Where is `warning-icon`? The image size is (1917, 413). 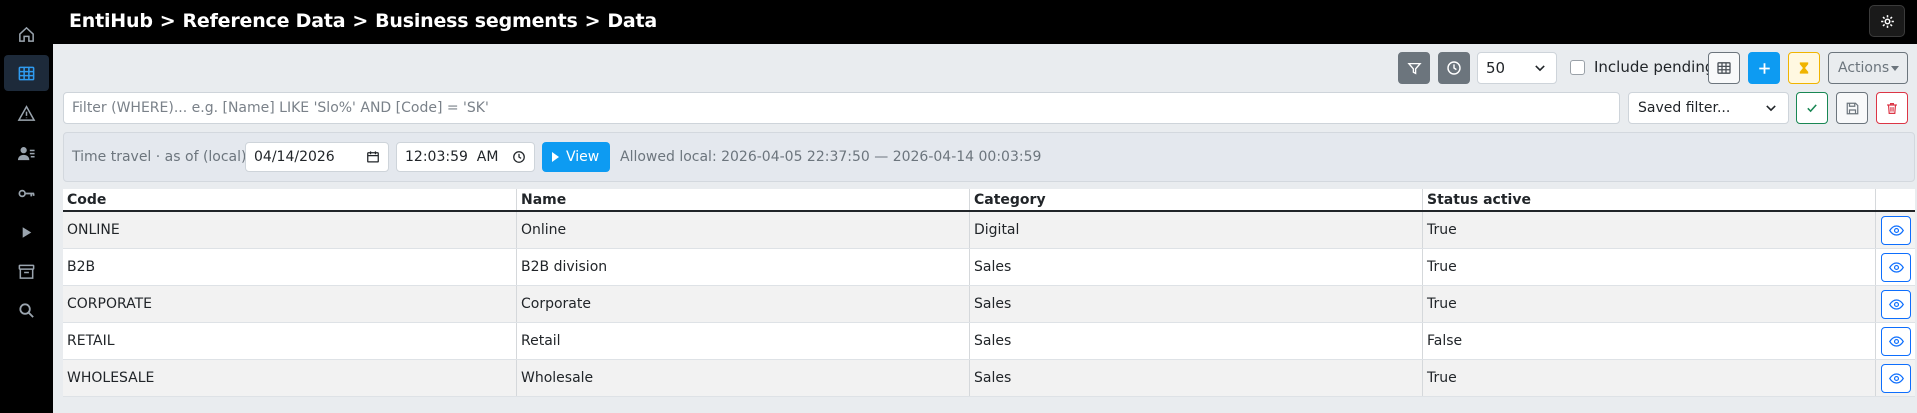
warning-icon is located at coordinates (26, 112).